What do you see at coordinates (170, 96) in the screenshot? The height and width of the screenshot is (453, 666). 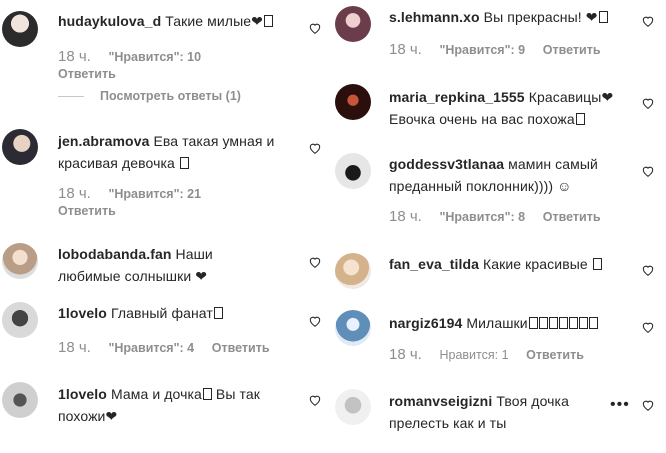 I see `view-replies-label: Посмотреть ответы (1)` at bounding box center [170, 96].